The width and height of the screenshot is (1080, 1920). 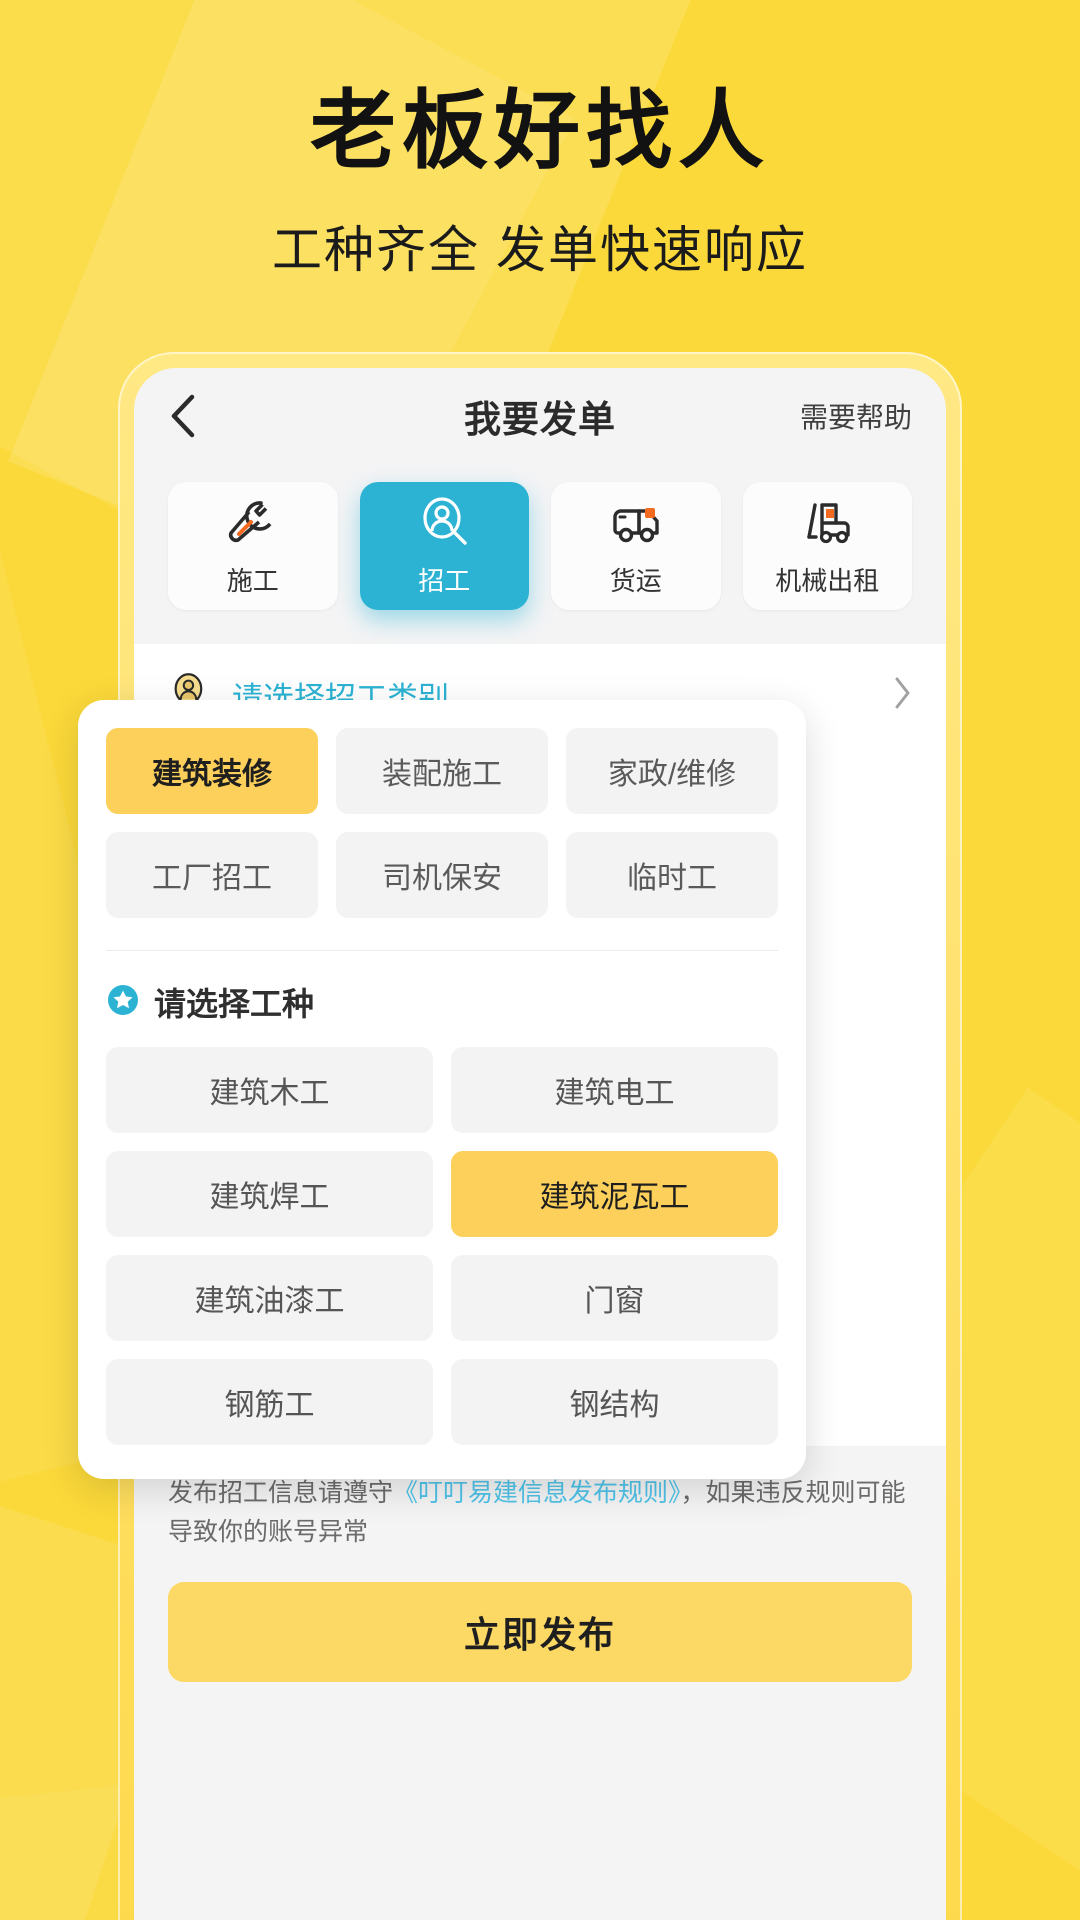 What do you see at coordinates (827, 580) in the screenshot?
I see `order-type-label: 机械出租` at bounding box center [827, 580].